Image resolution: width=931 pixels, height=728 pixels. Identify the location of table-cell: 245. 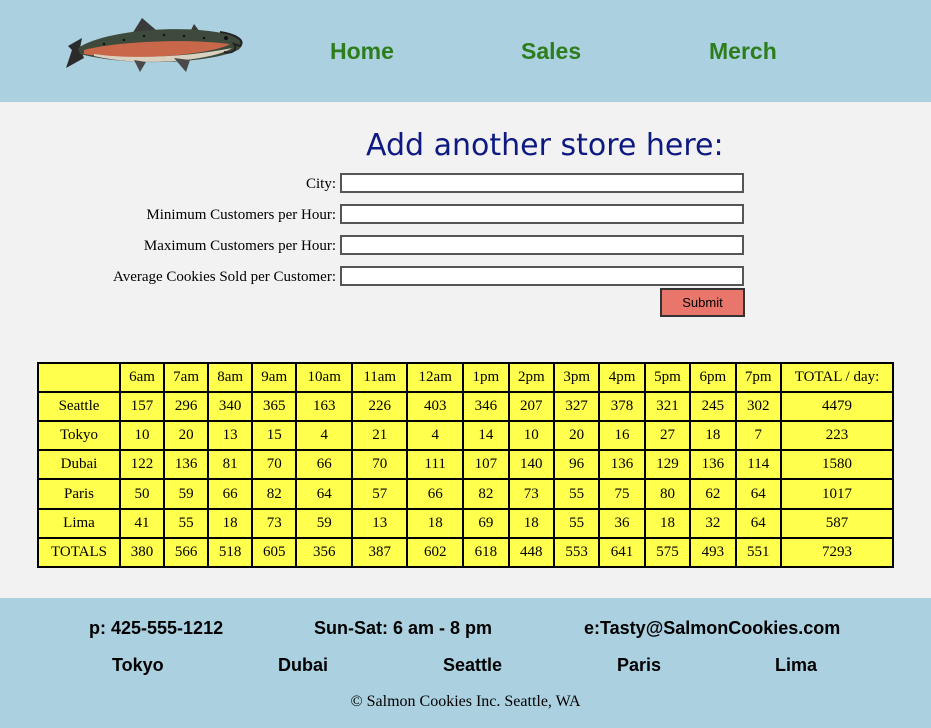
(713, 406).